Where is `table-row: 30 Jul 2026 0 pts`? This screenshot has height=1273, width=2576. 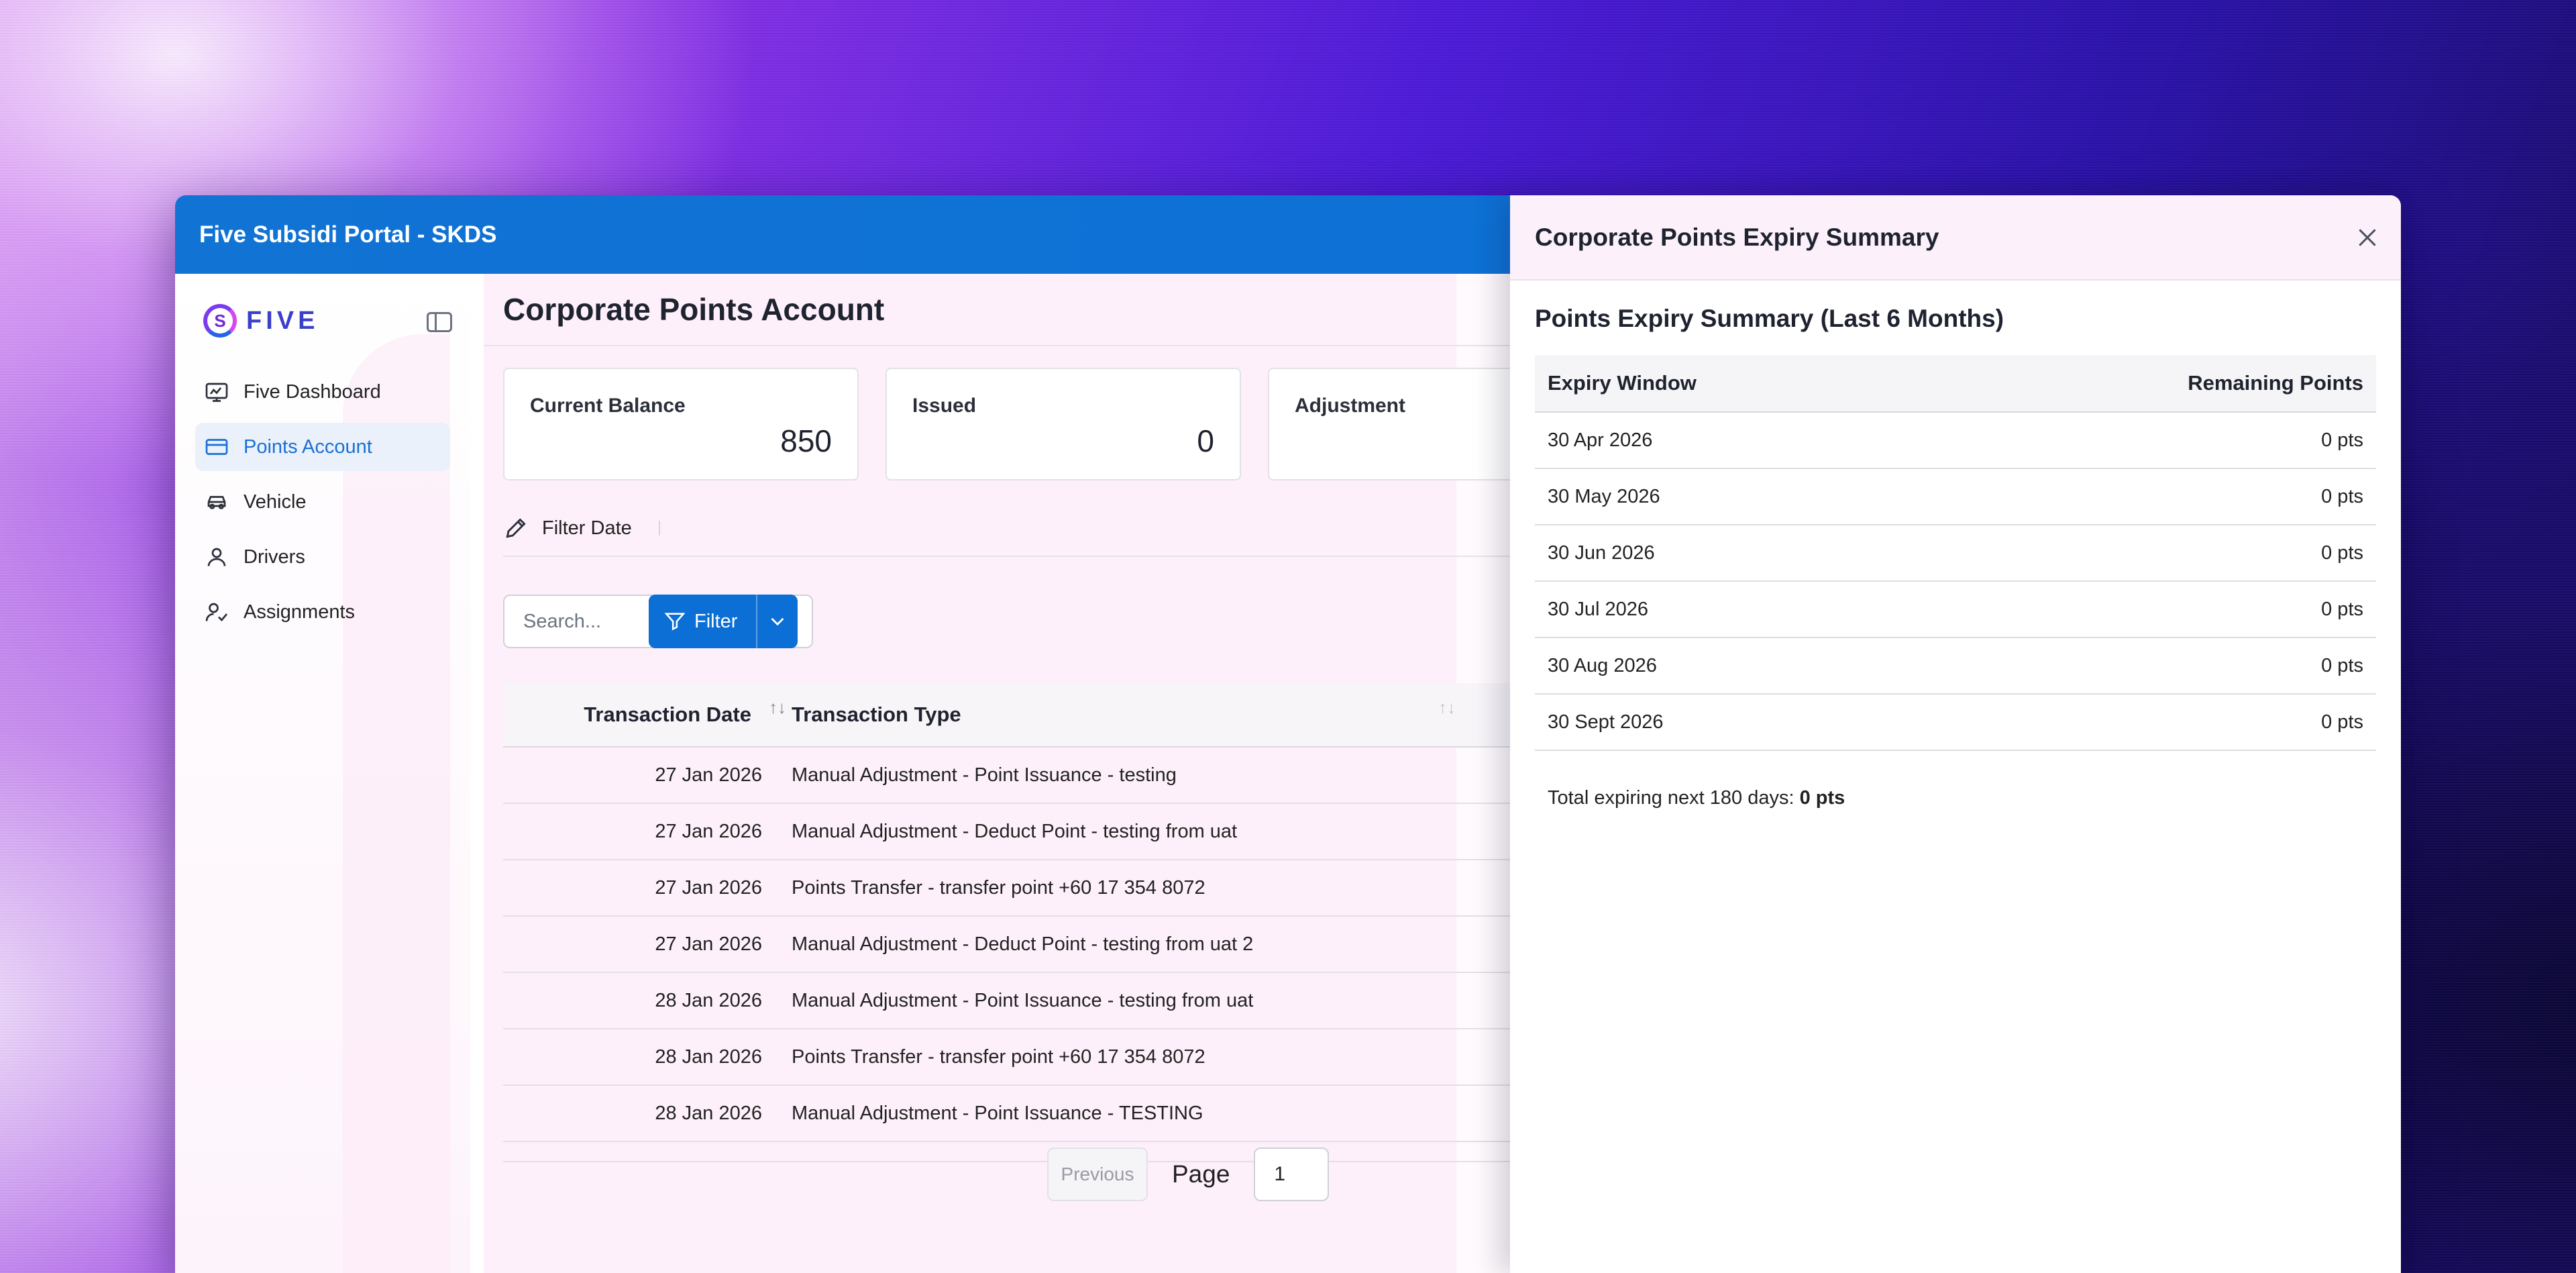 table-row: 30 Jul 2026 0 pts is located at coordinates (1955, 610).